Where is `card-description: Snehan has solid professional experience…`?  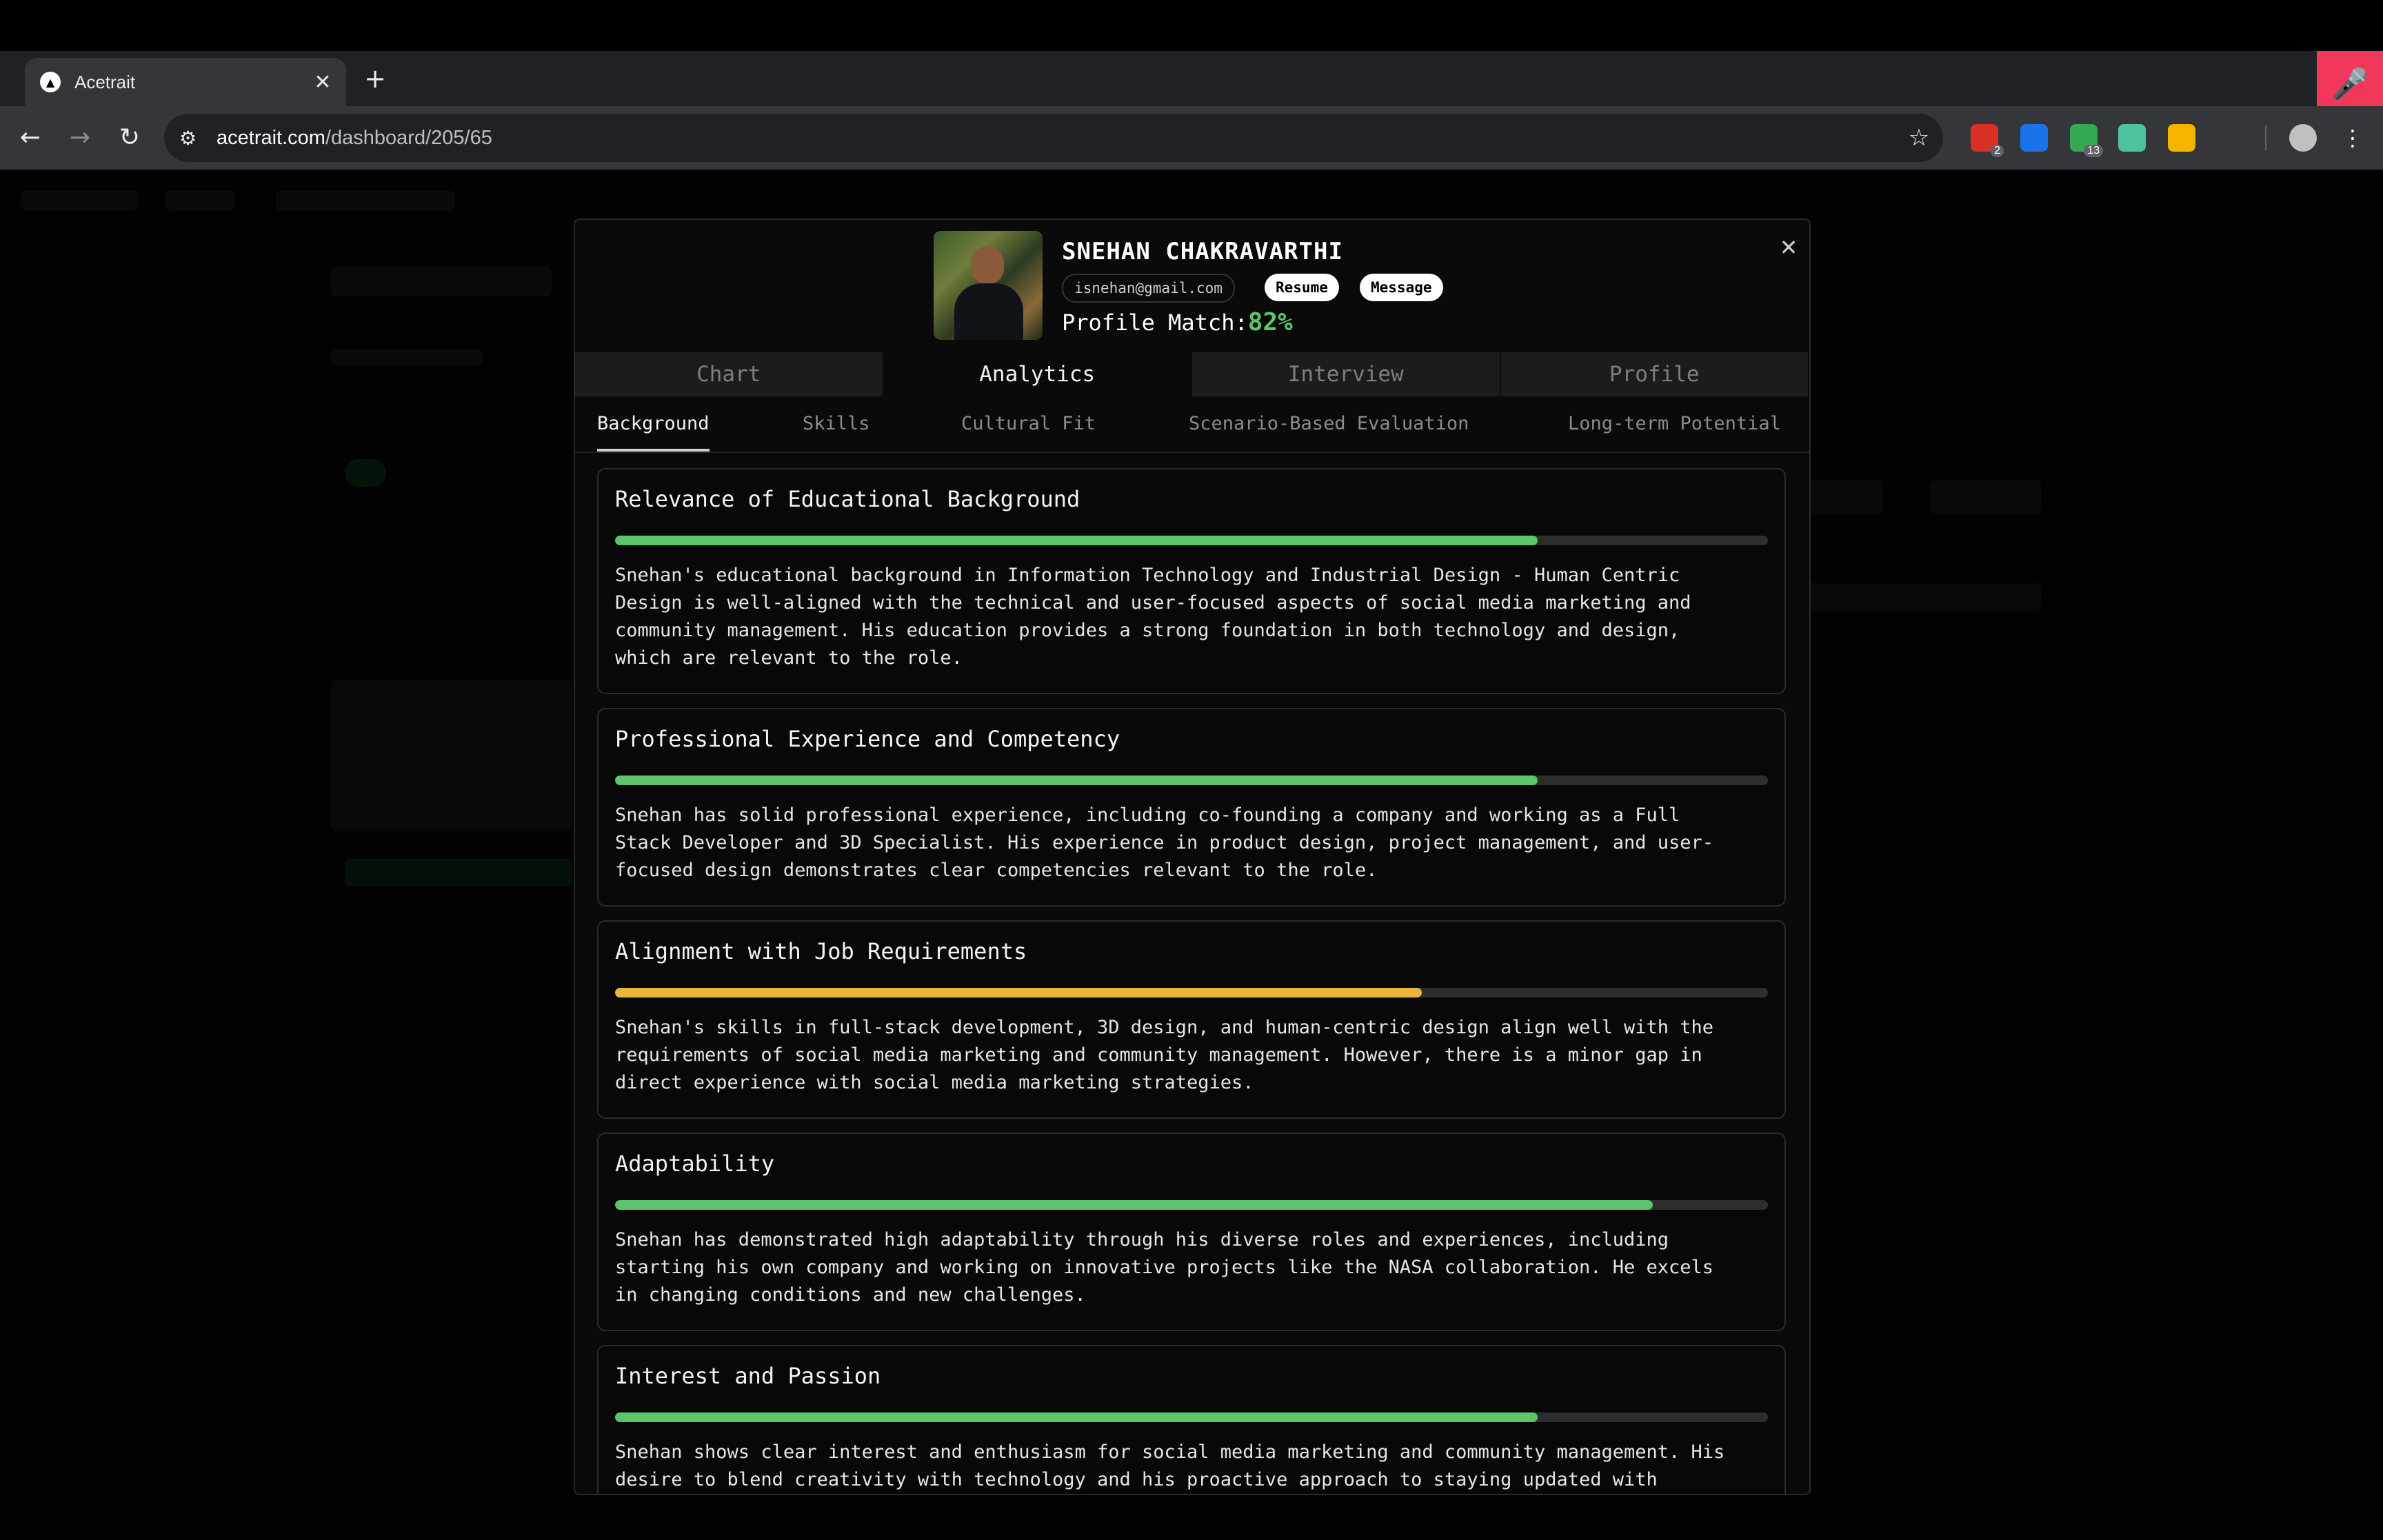 card-description: Snehan has solid professional experience… is located at coordinates (1164, 843).